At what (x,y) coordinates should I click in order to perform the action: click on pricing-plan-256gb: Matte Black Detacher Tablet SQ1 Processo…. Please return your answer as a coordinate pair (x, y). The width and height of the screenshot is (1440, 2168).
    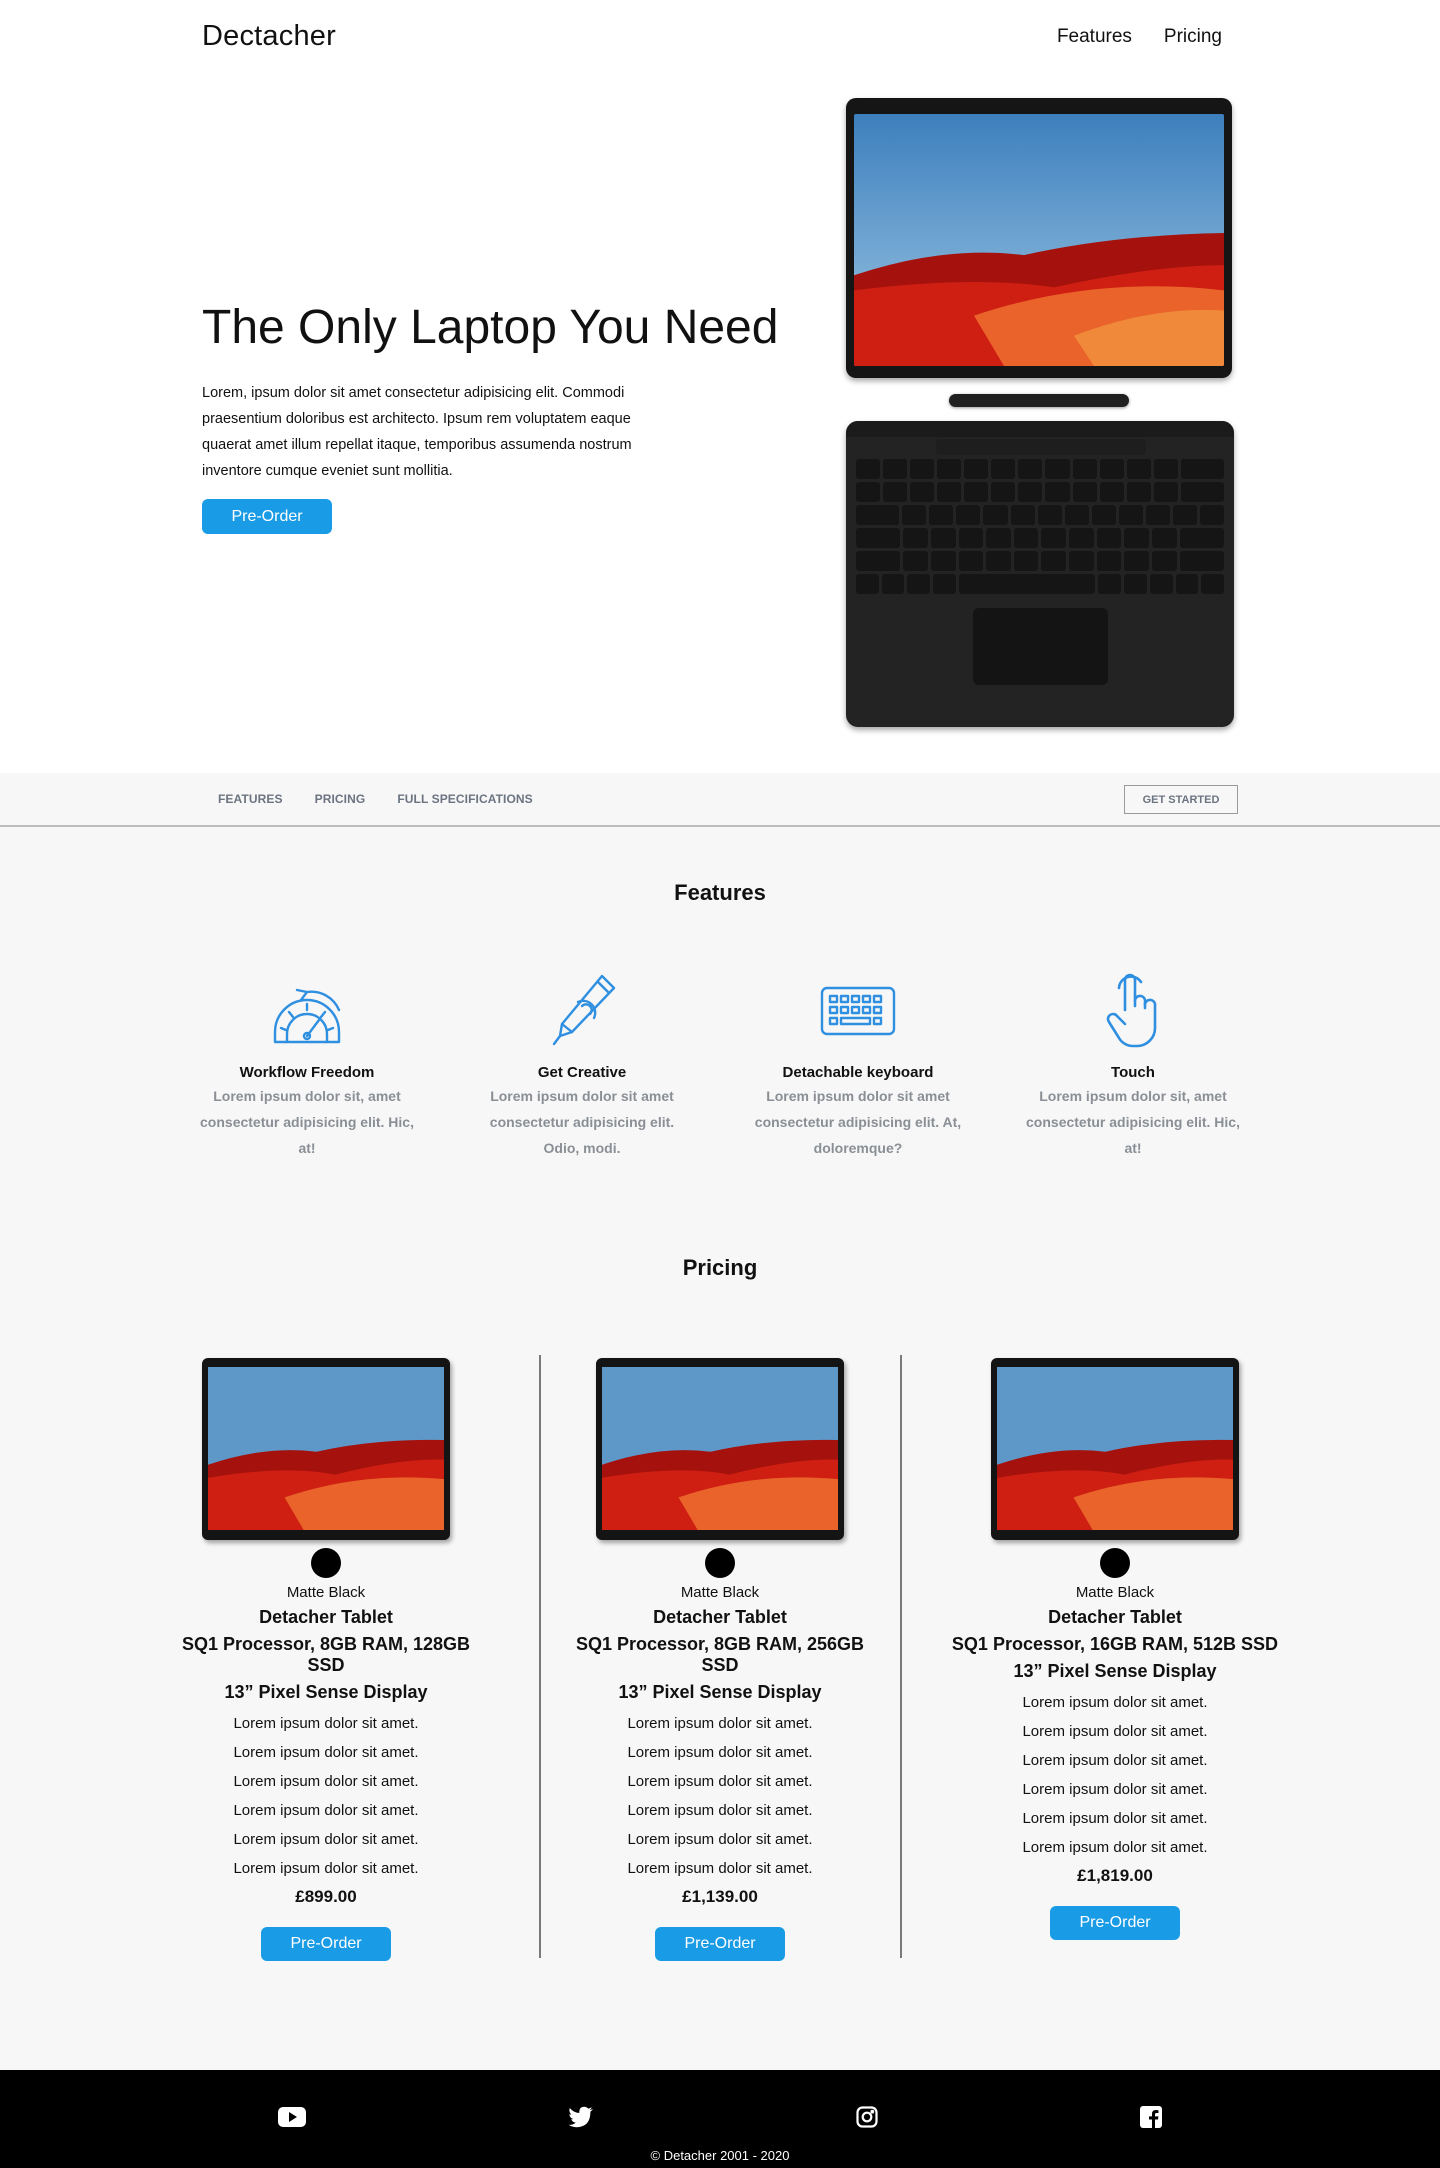
    Looking at the image, I should click on (720, 1659).